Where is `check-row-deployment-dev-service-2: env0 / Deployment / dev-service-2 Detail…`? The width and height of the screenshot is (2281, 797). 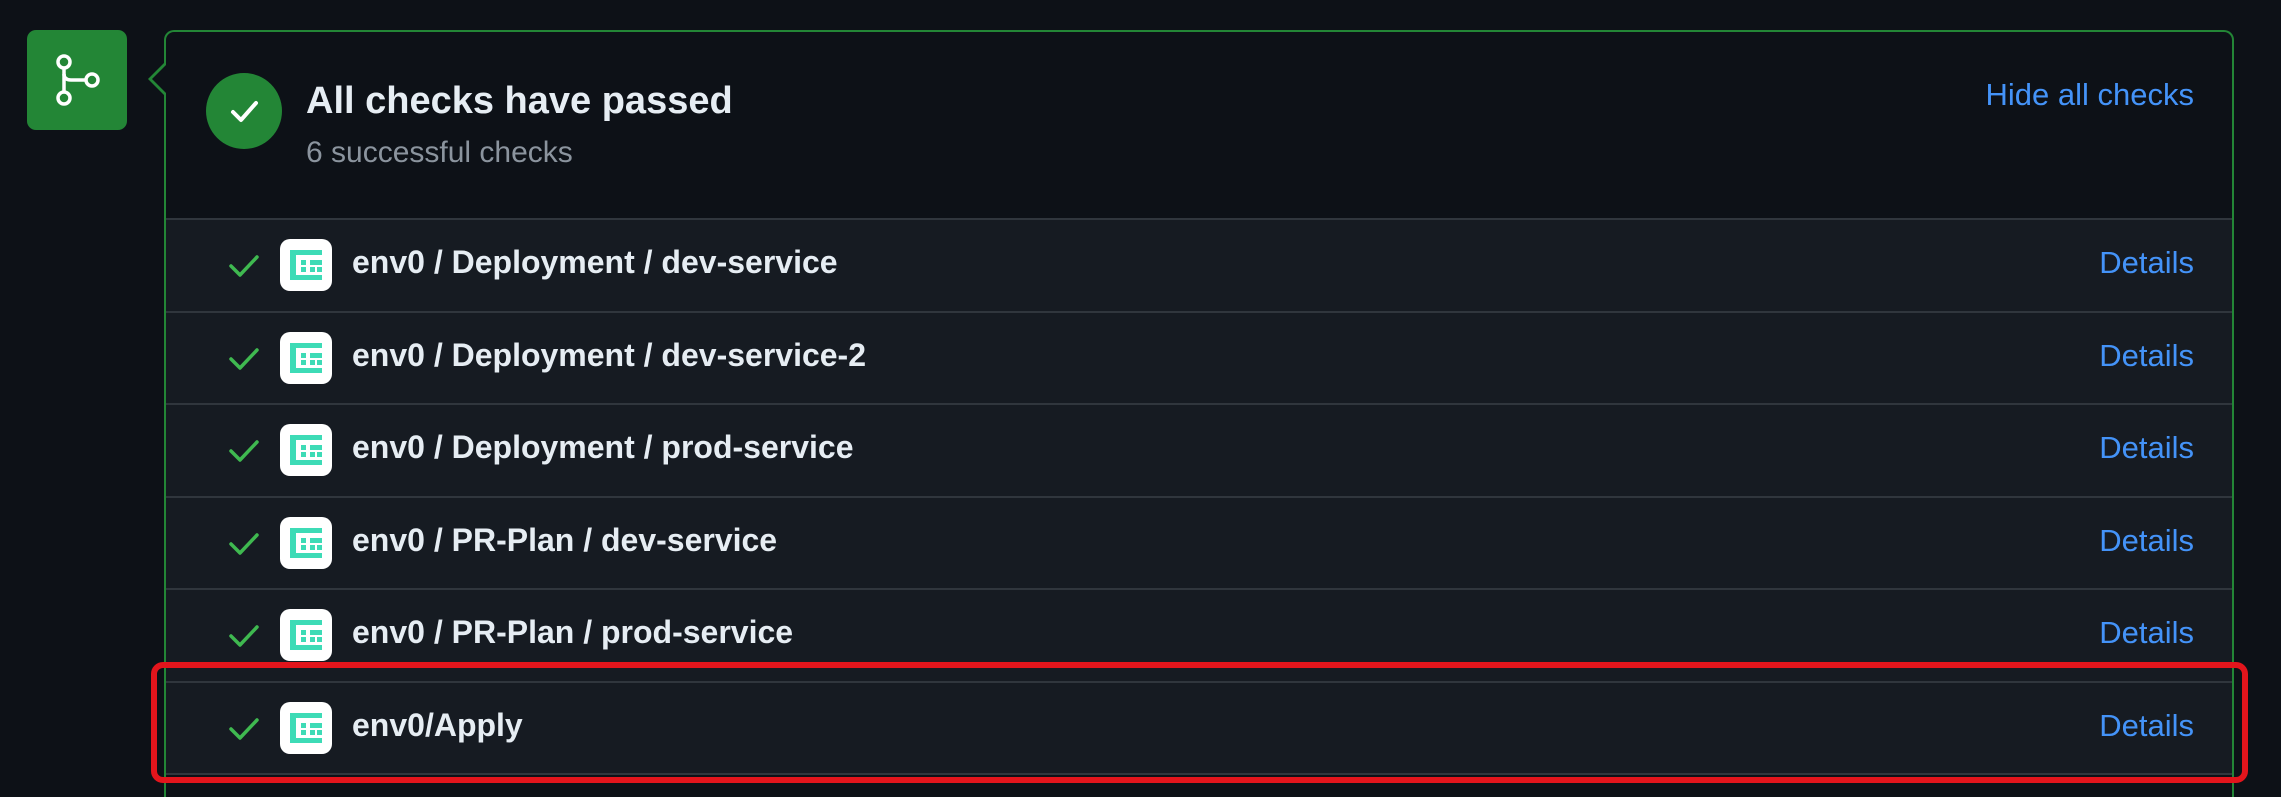
check-row-deployment-dev-service-2: env0 / Deployment / dev-service-2 Detail… is located at coordinates (1199, 358).